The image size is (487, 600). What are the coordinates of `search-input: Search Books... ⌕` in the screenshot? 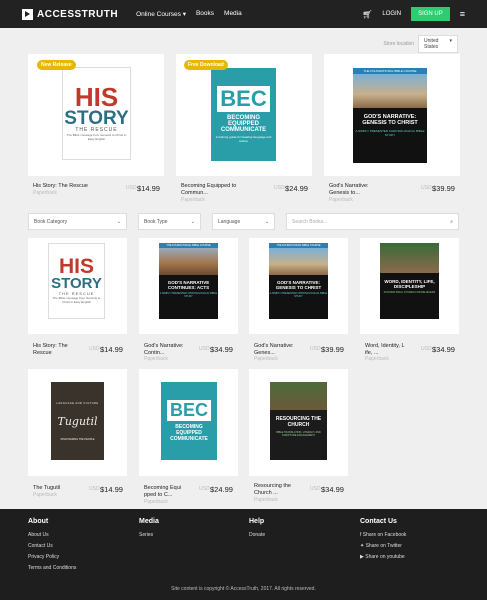 It's located at (372, 221).